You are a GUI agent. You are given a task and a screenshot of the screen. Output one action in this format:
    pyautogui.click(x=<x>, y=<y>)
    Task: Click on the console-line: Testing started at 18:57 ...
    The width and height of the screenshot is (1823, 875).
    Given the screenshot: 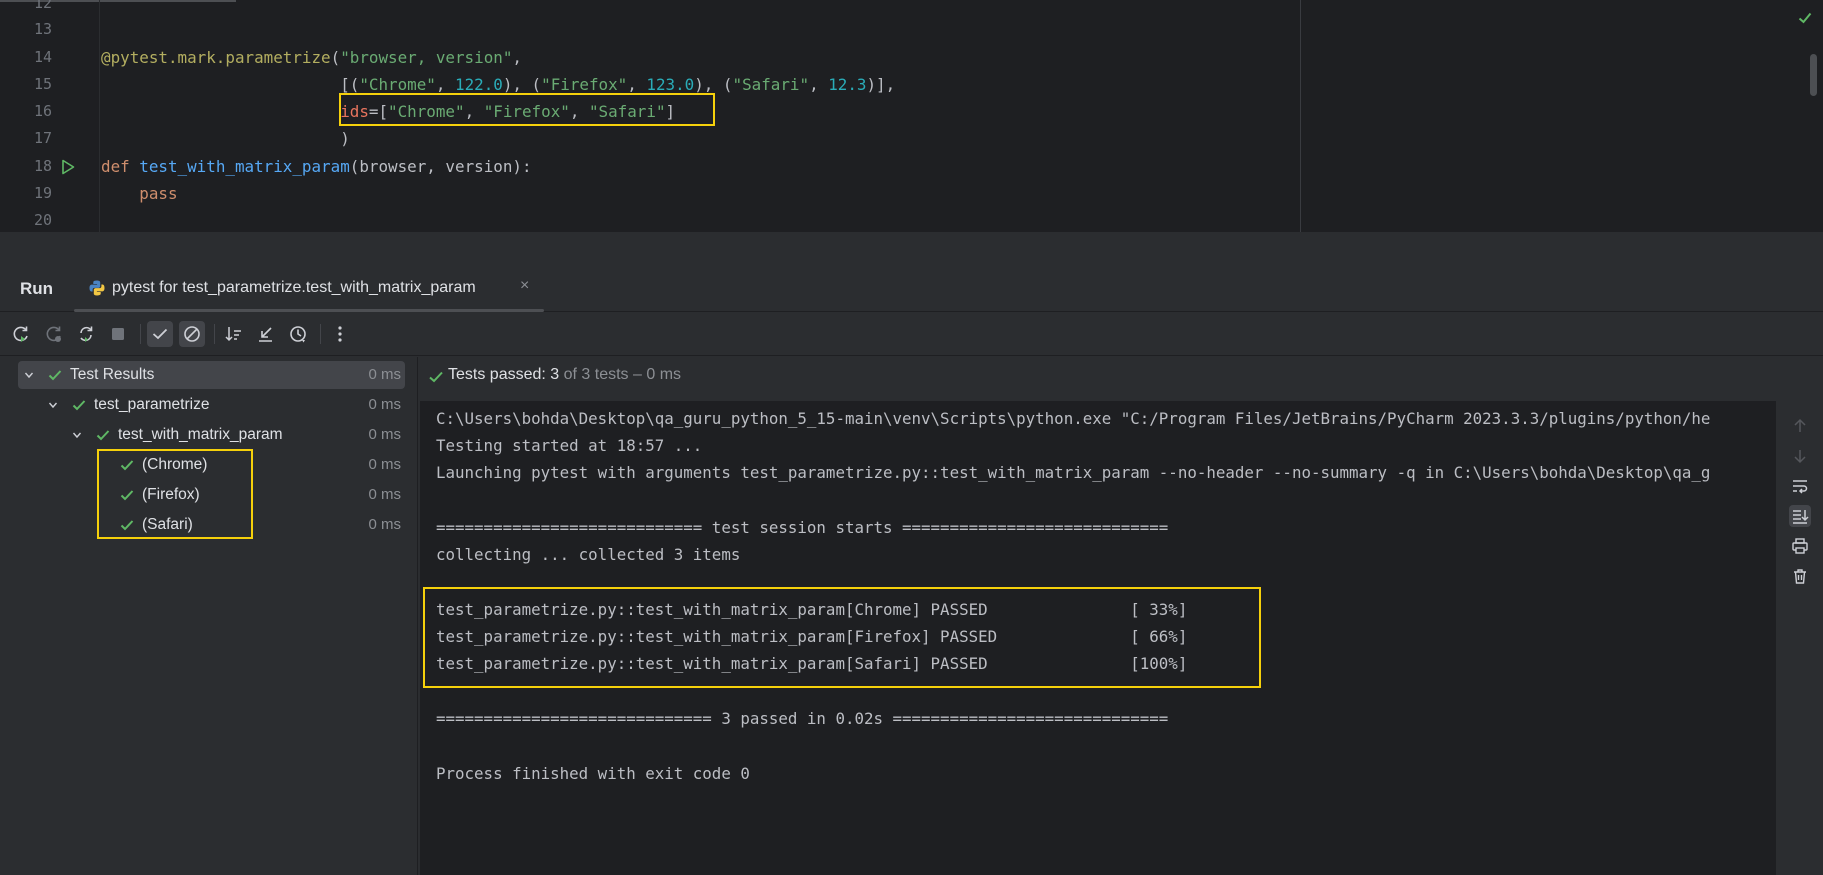 What is the action you would take?
    pyautogui.click(x=569, y=445)
    